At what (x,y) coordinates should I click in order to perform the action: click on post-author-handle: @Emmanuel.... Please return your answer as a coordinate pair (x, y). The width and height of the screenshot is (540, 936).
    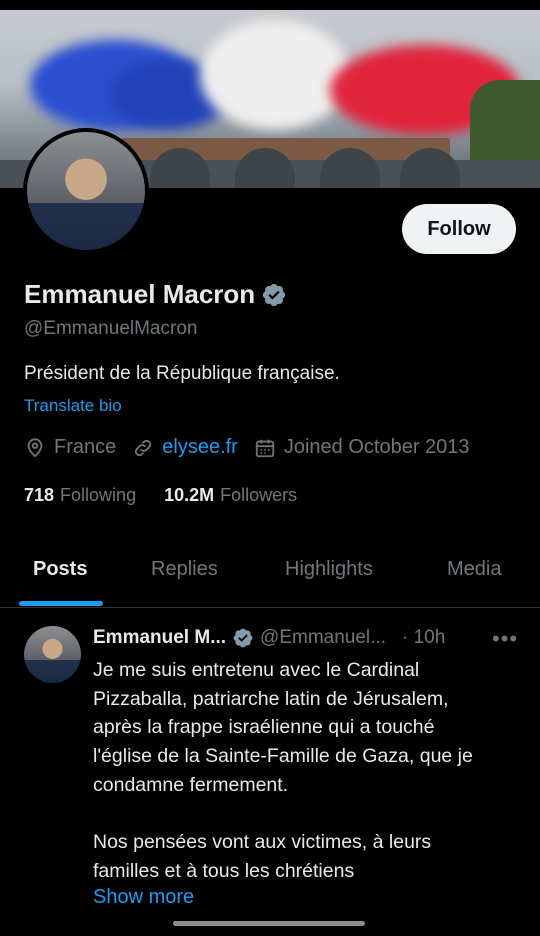
    Looking at the image, I should click on (323, 638).